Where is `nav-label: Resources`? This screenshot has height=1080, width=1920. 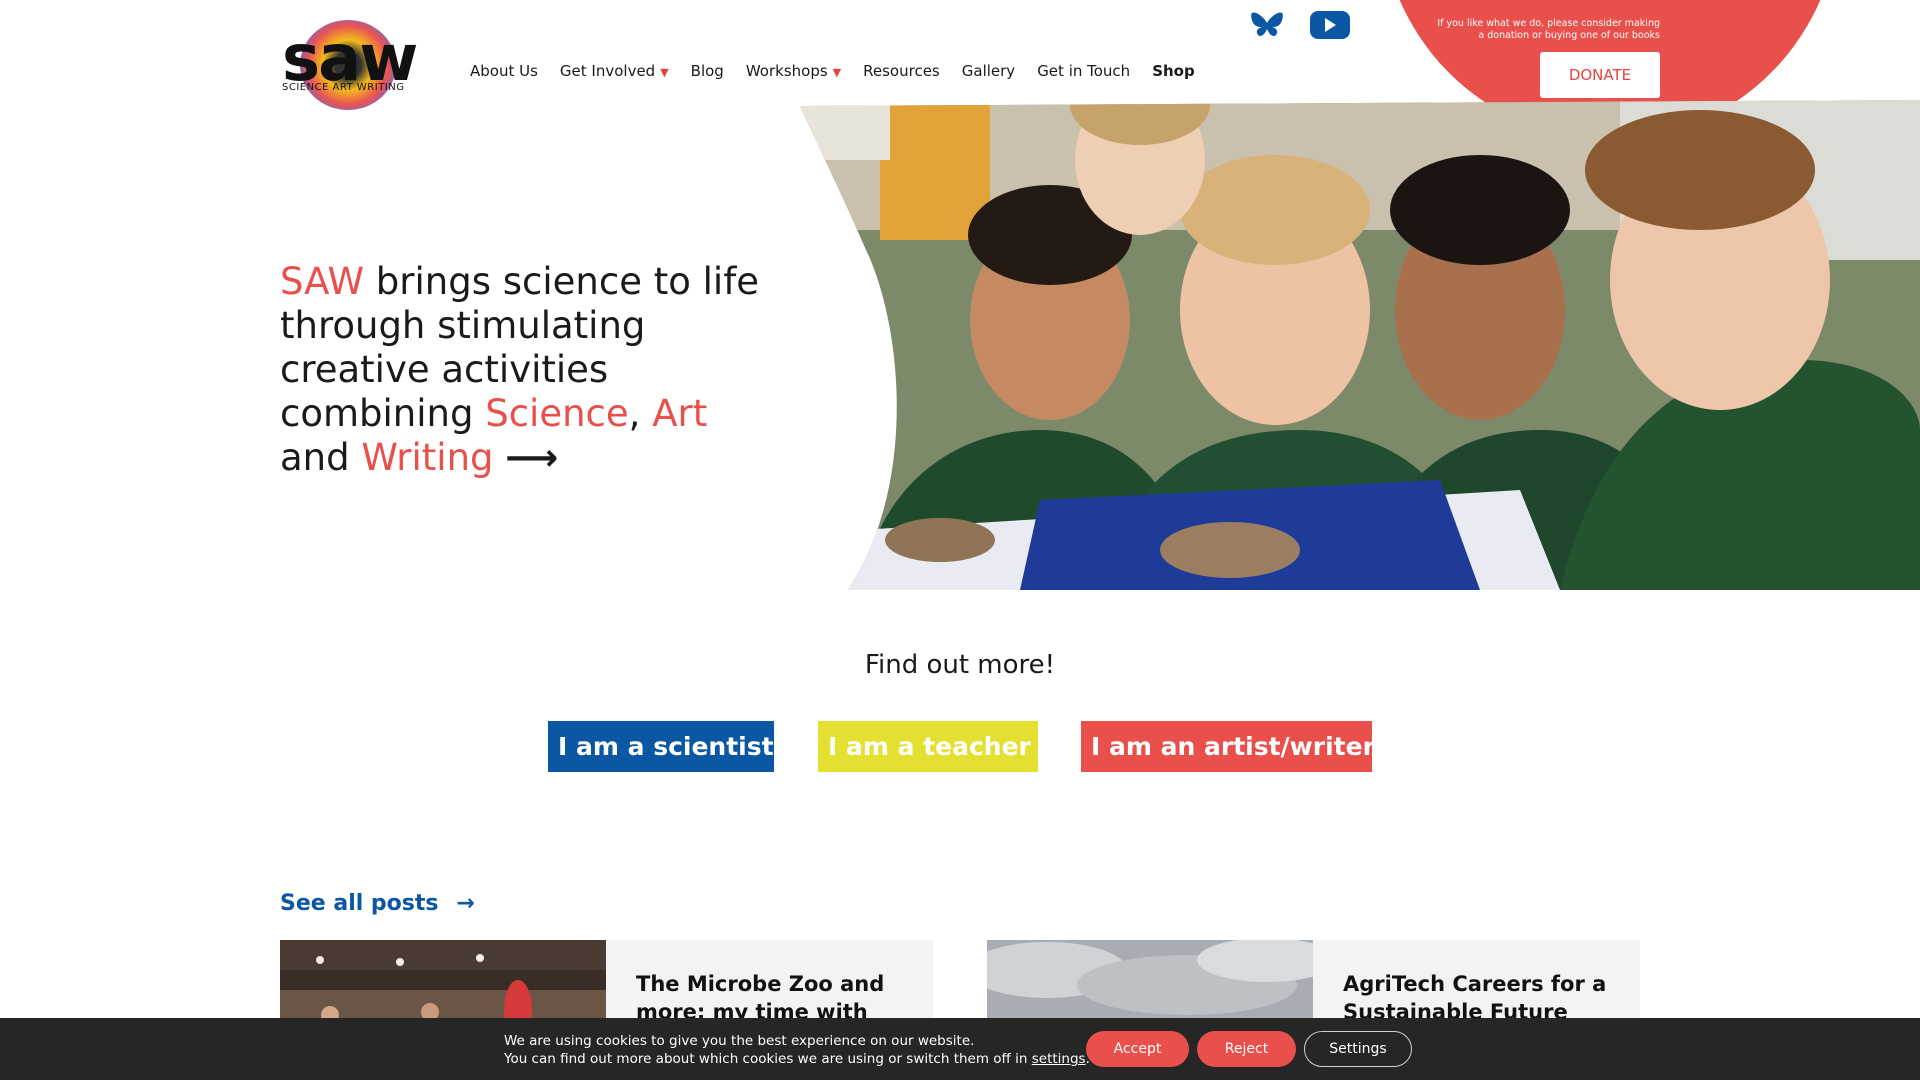
nav-label: Resources is located at coordinates (901, 71).